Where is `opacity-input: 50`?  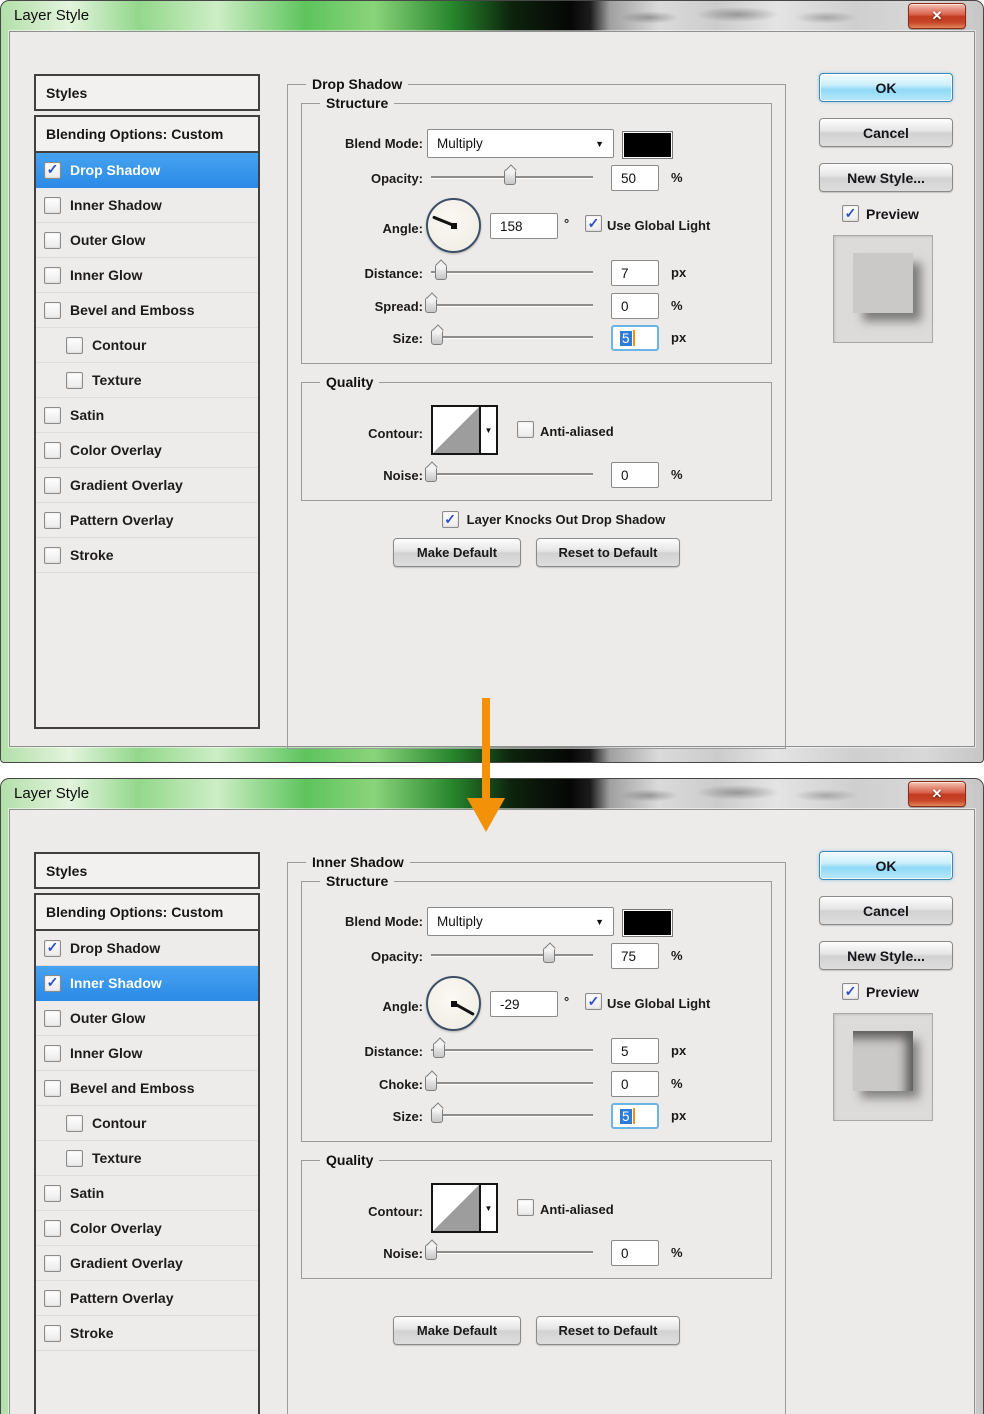 opacity-input: 50 is located at coordinates (635, 178).